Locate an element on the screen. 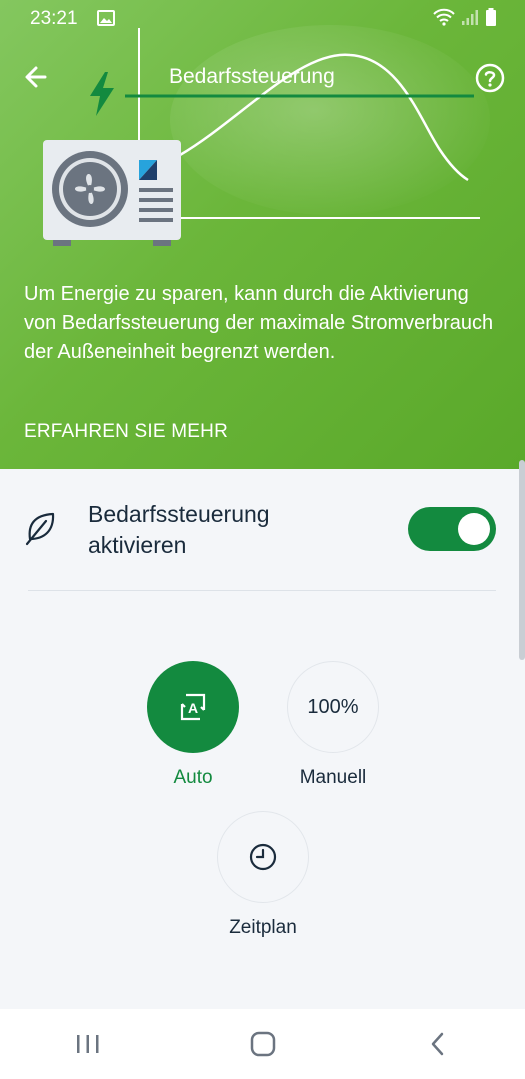 This screenshot has height=1079, width=525. system-nav-bar is located at coordinates (262, 1044).